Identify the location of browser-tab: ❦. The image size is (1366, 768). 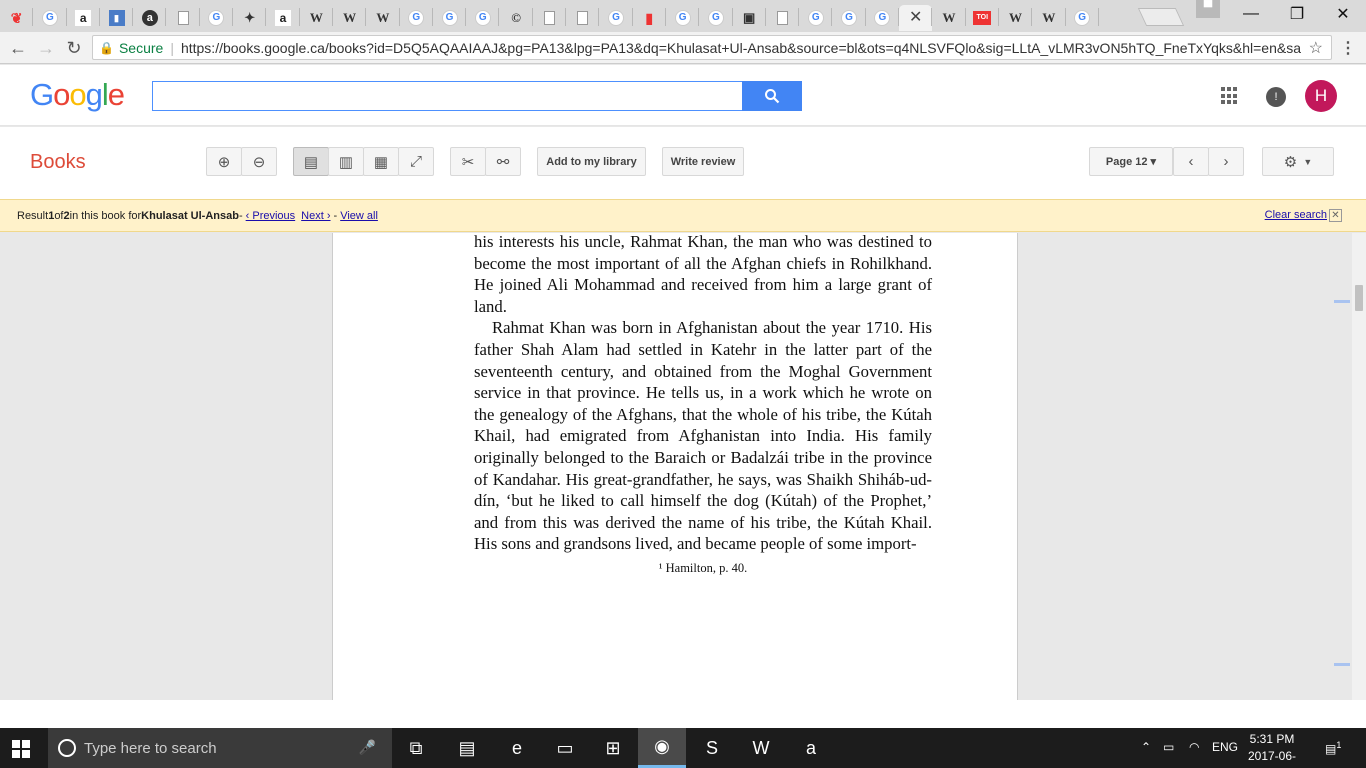
(17, 18).